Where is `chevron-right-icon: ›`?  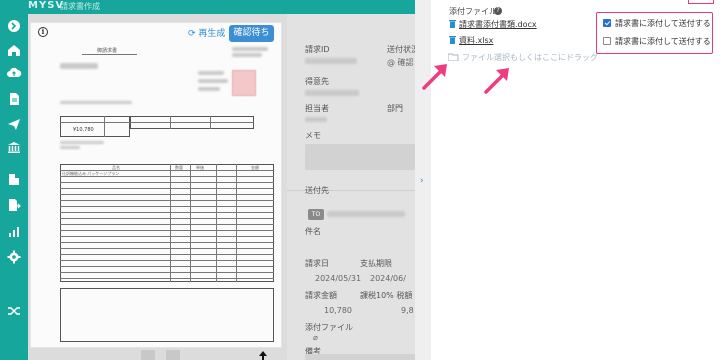 chevron-right-icon: › is located at coordinates (422, 181).